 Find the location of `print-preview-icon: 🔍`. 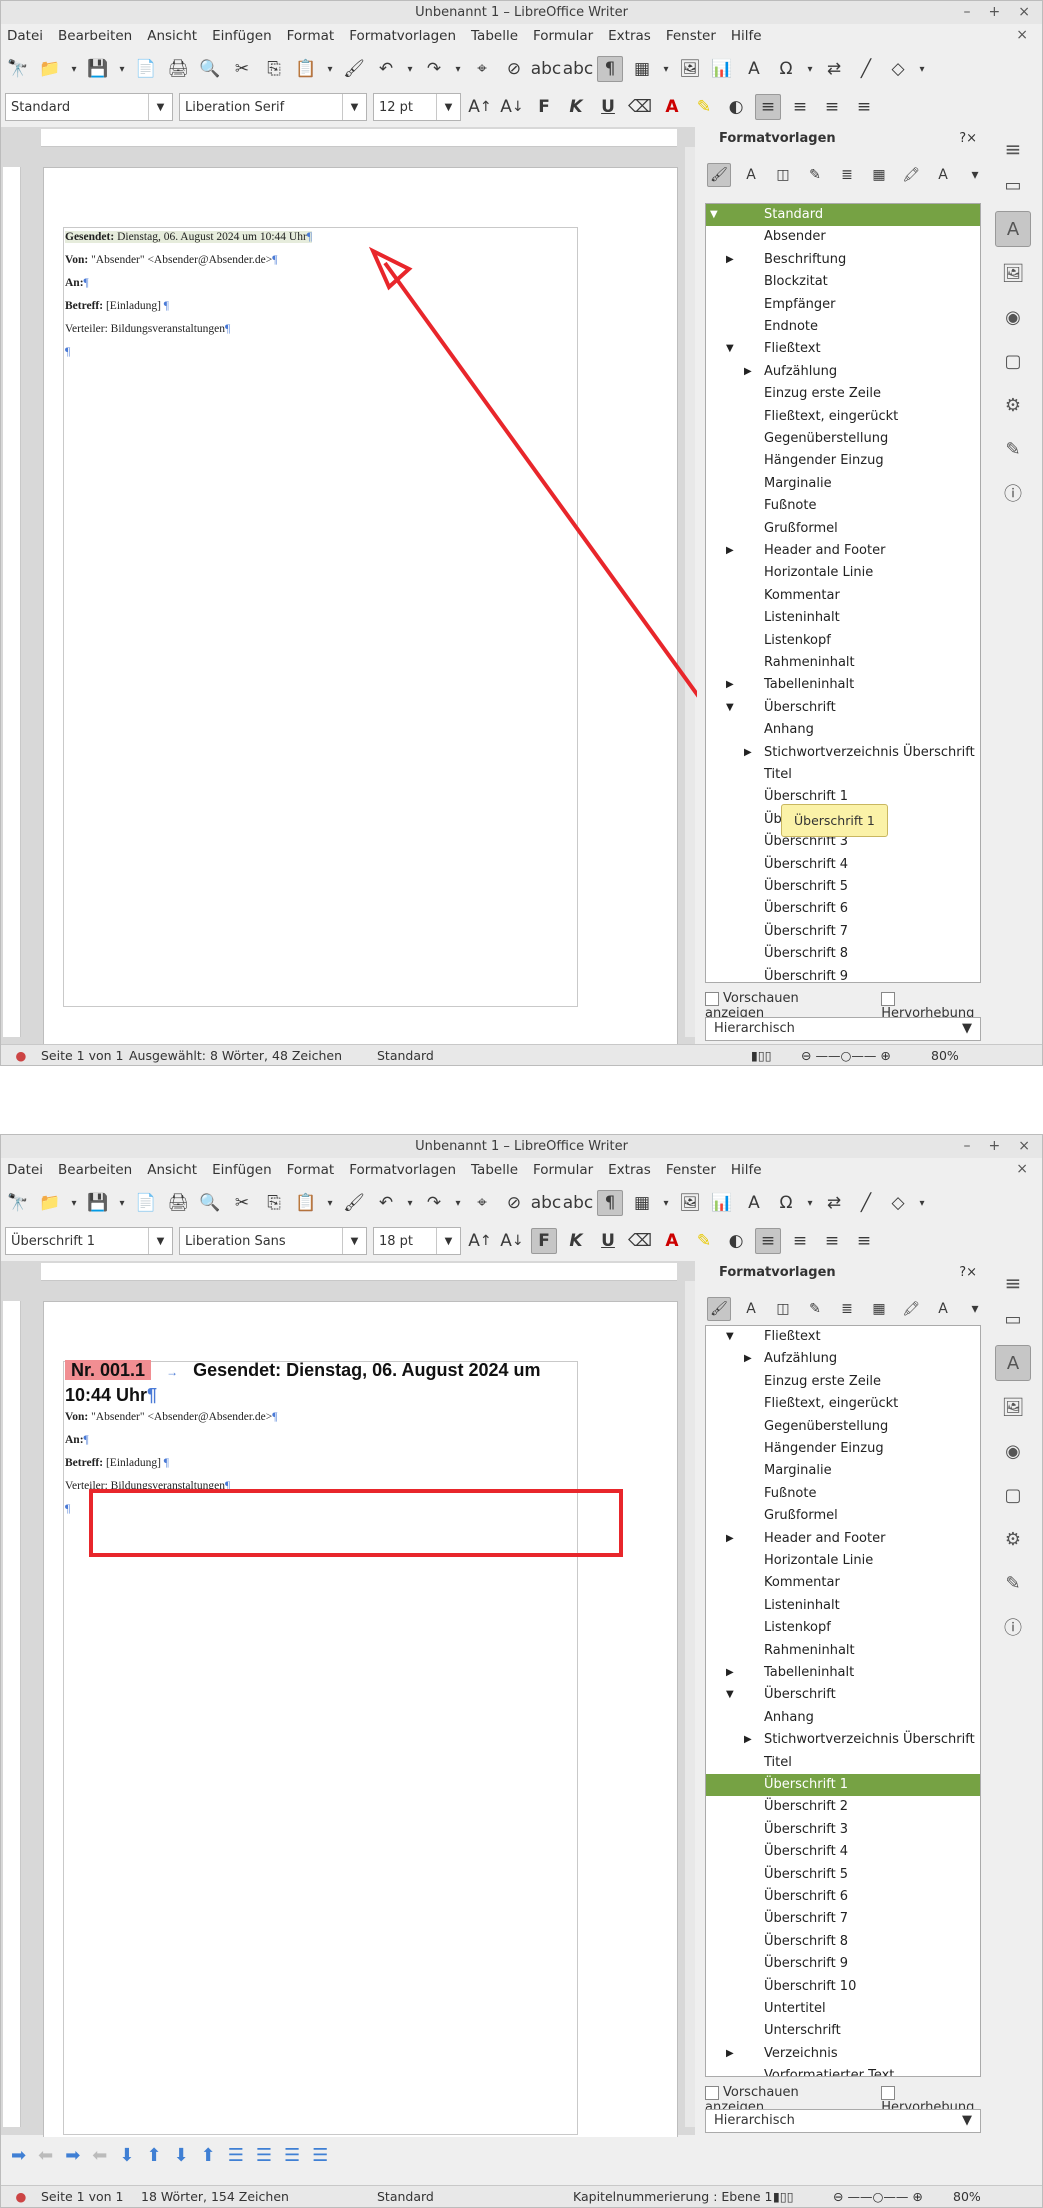

print-preview-icon: 🔍 is located at coordinates (210, 1203).